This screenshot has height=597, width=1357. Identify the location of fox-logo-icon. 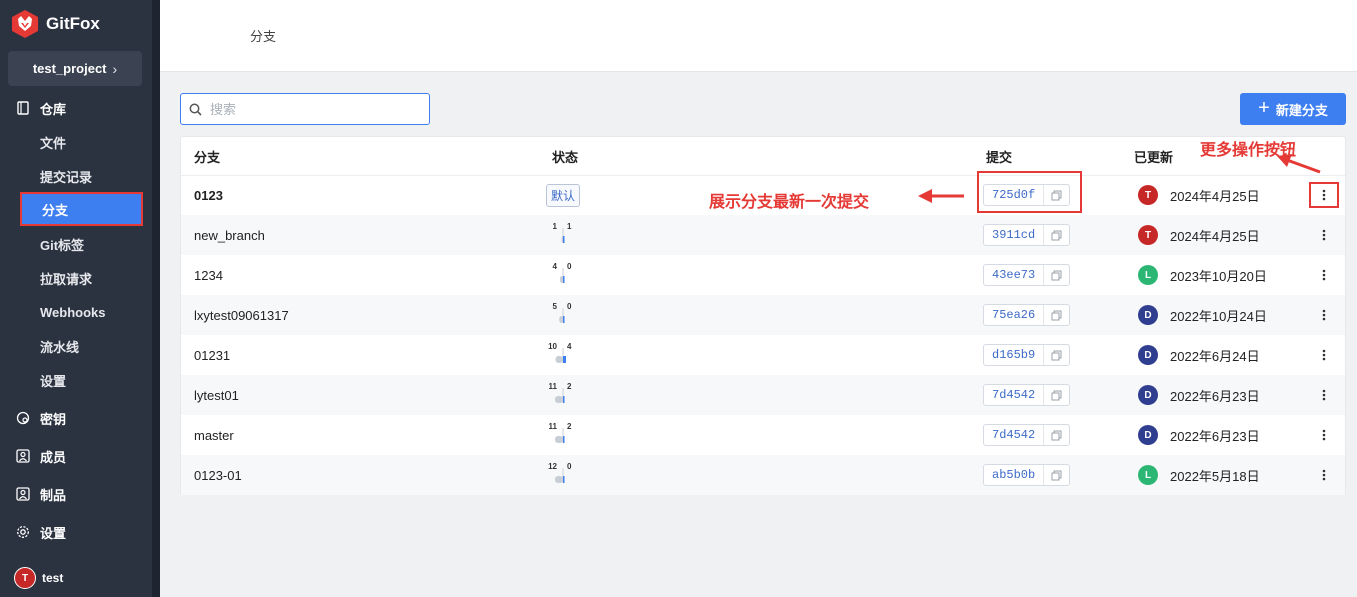
(25, 24).